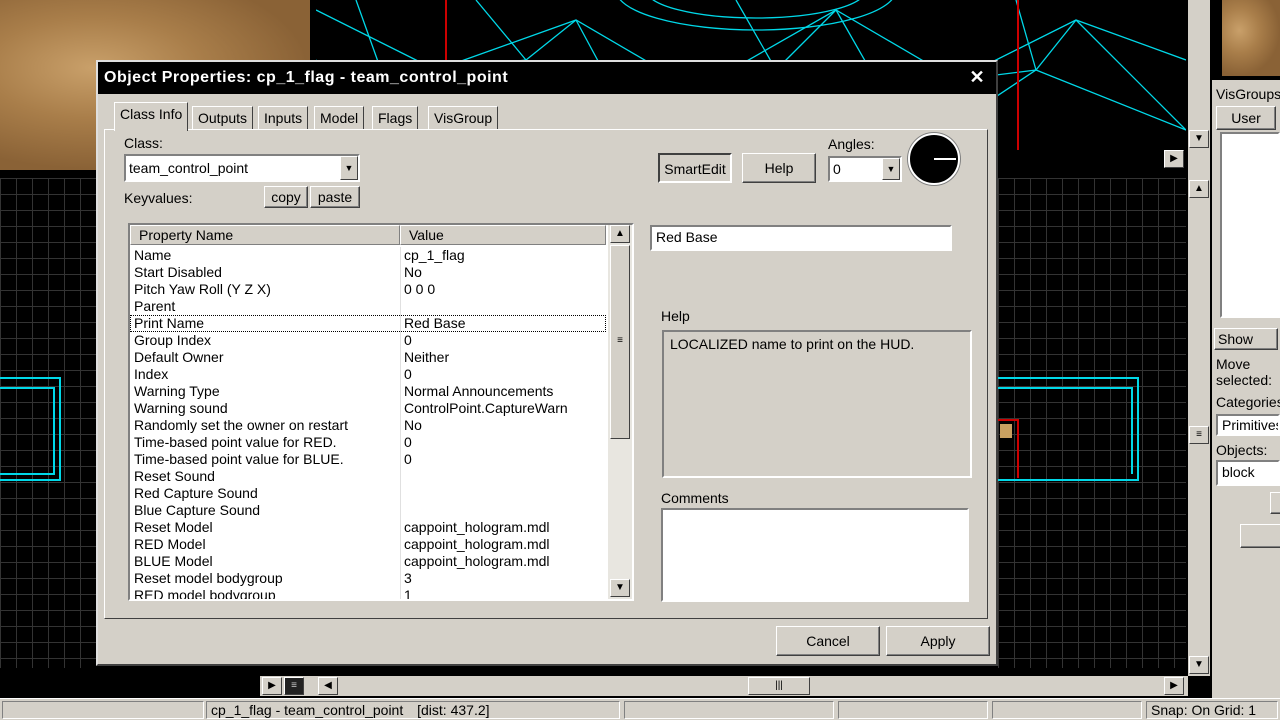 This screenshot has height=720, width=1280. I want to click on grid-row: Time-based point value for BLUE. 0, so click(368, 459).